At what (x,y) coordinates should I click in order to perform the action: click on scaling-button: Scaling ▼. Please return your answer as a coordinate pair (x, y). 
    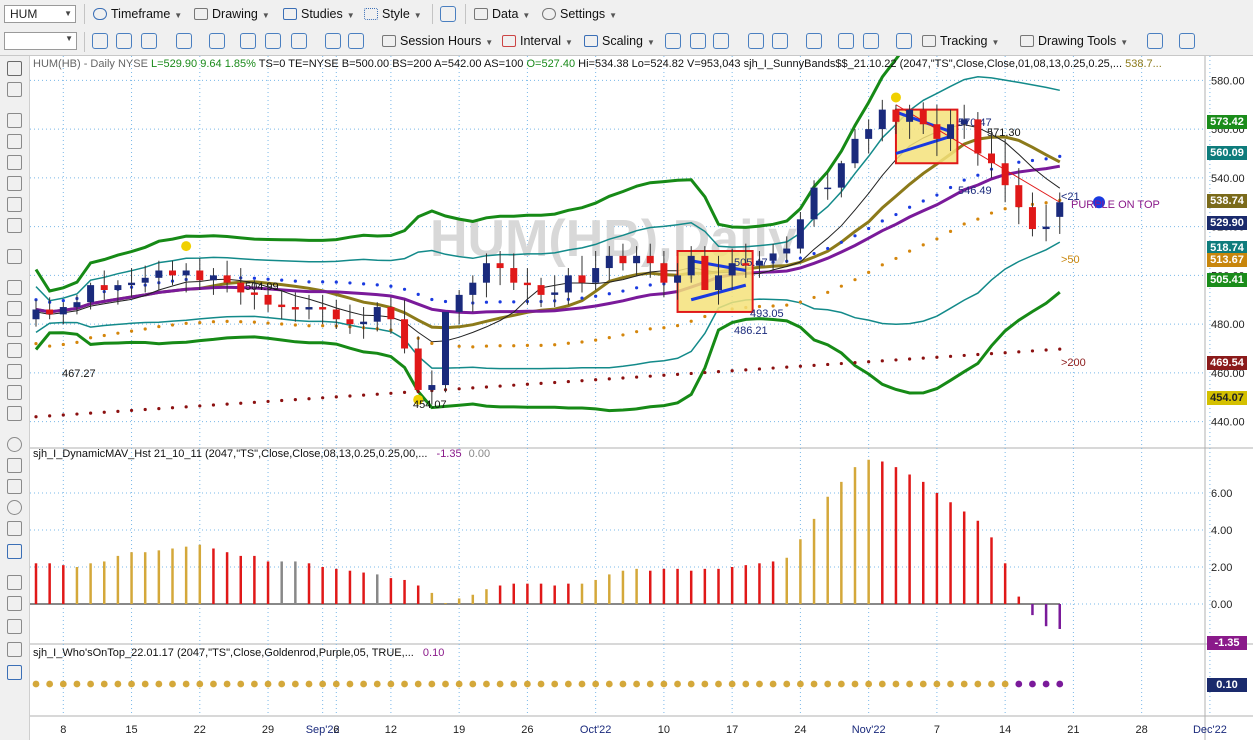
    Looking at the image, I should click on (619, 41).